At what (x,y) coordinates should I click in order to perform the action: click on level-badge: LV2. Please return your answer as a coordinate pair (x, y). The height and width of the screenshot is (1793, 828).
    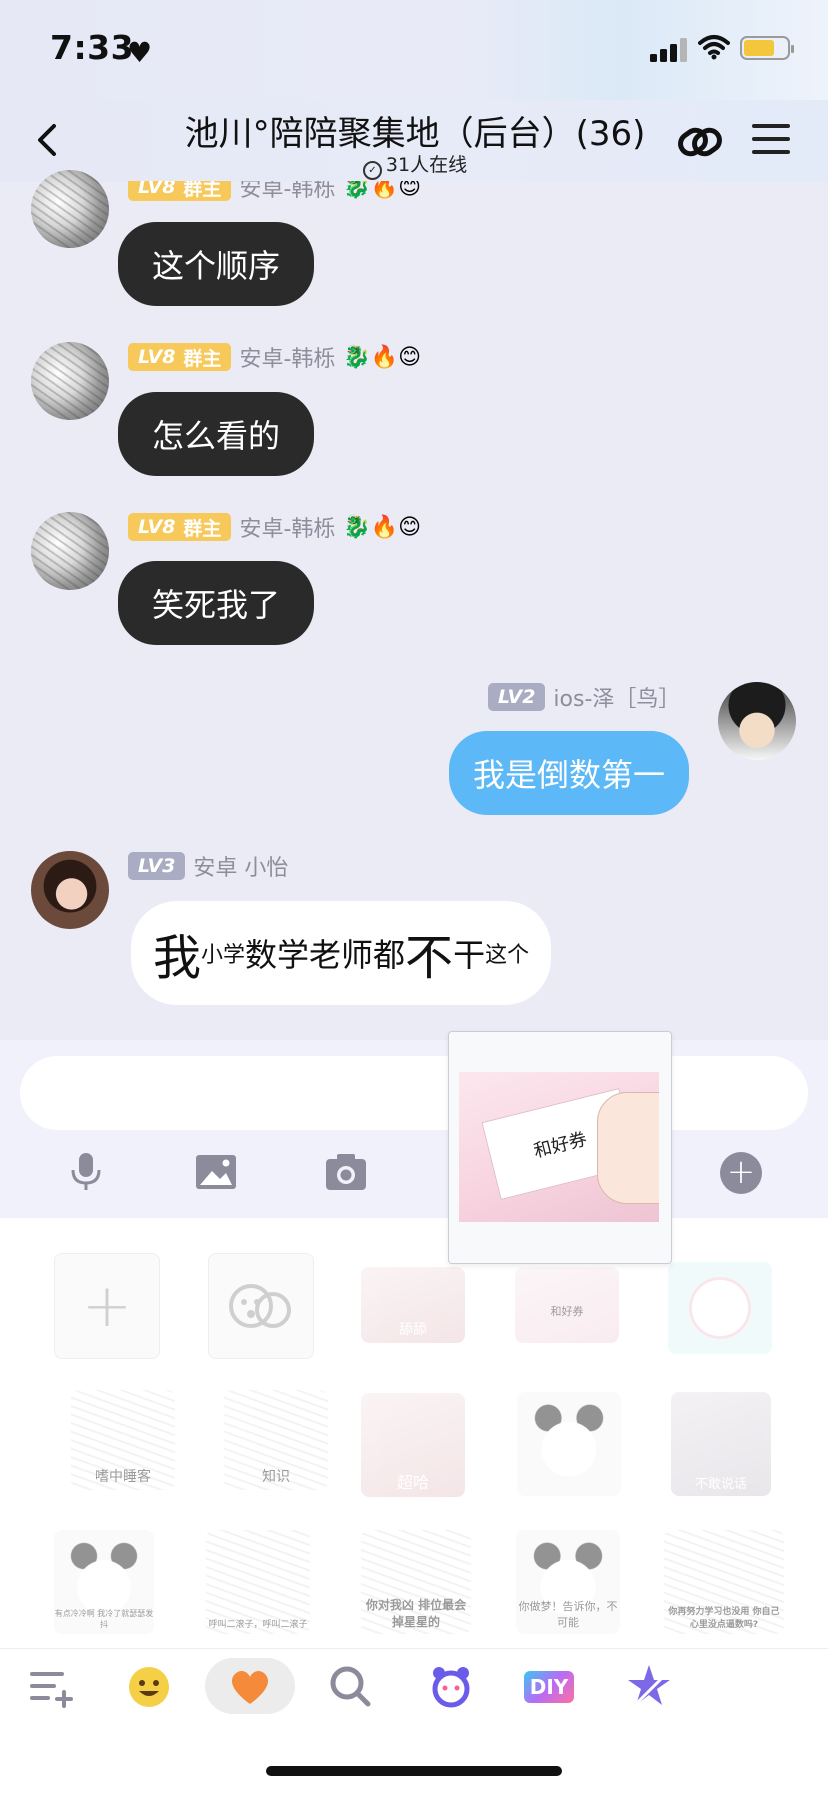
    Looking at the image, I should click on (517, 697).